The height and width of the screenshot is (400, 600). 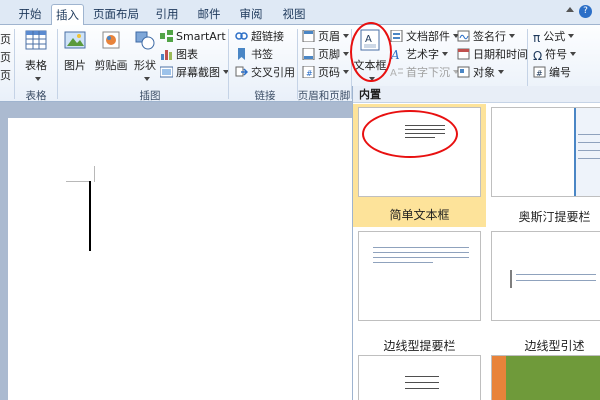 I want to click on equation-label: 公式, so click(x=554, y=36).